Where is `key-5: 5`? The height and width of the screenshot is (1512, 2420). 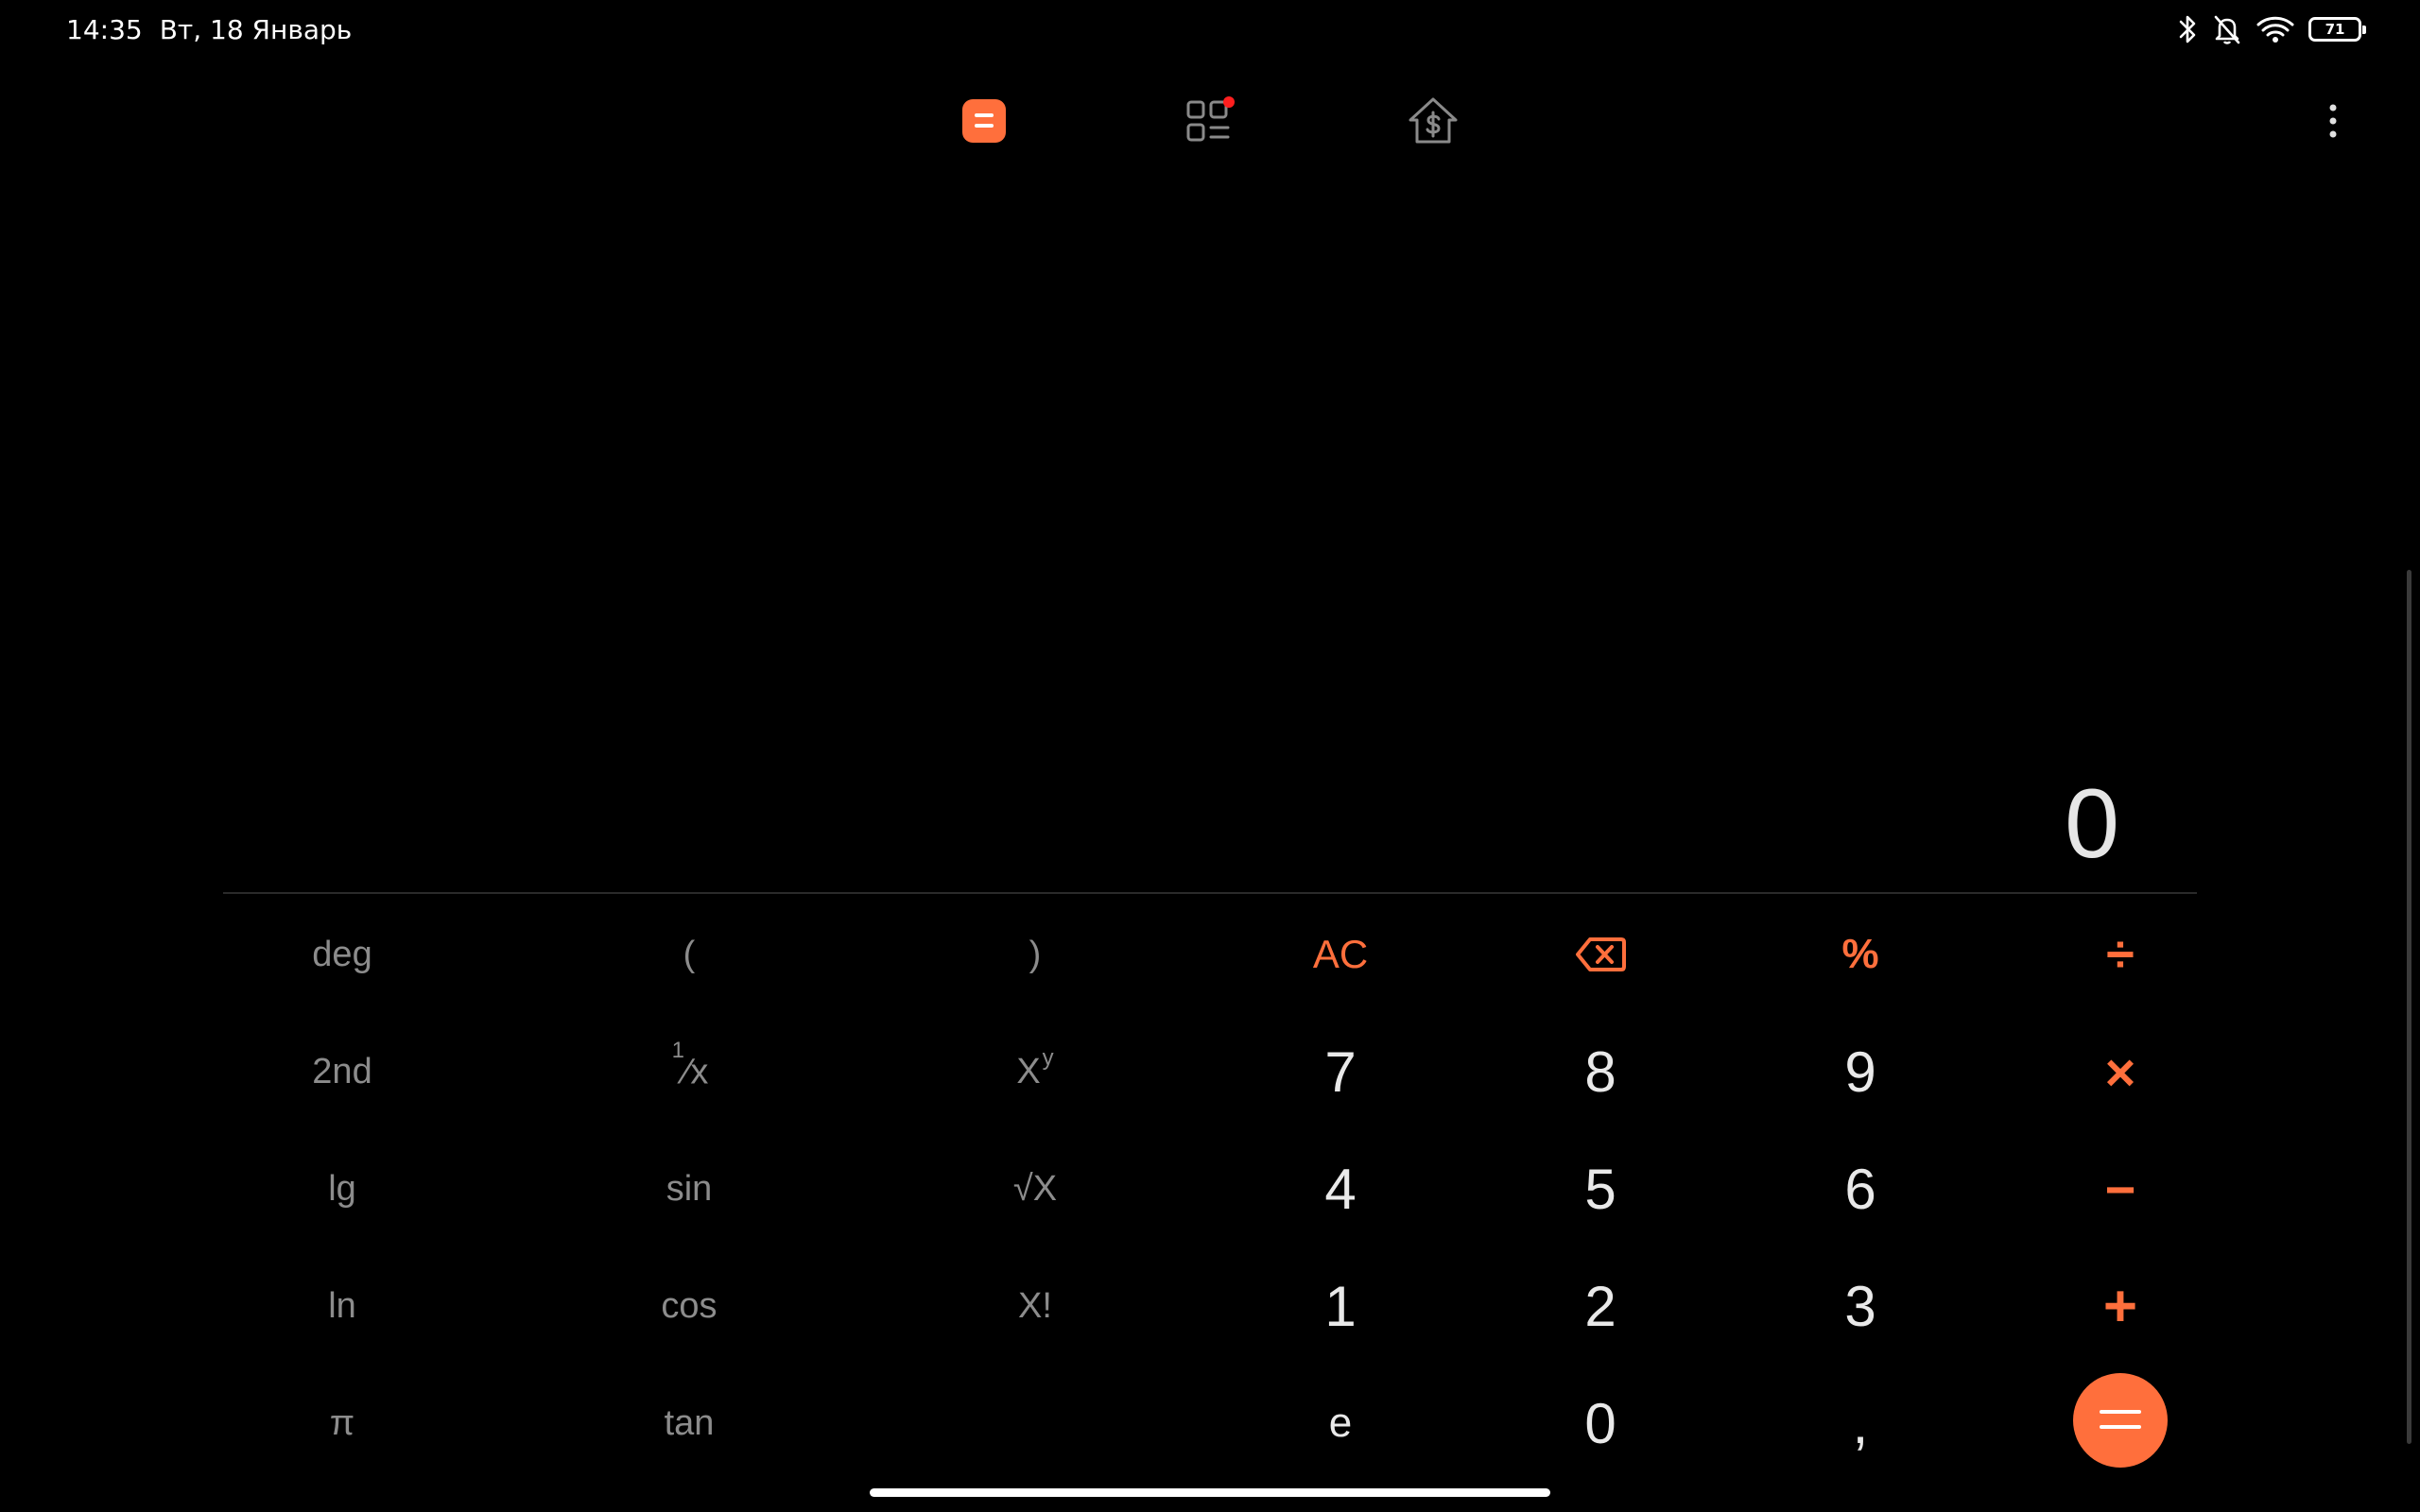
key-5: 5 is located at coordinates (1601, 1189).